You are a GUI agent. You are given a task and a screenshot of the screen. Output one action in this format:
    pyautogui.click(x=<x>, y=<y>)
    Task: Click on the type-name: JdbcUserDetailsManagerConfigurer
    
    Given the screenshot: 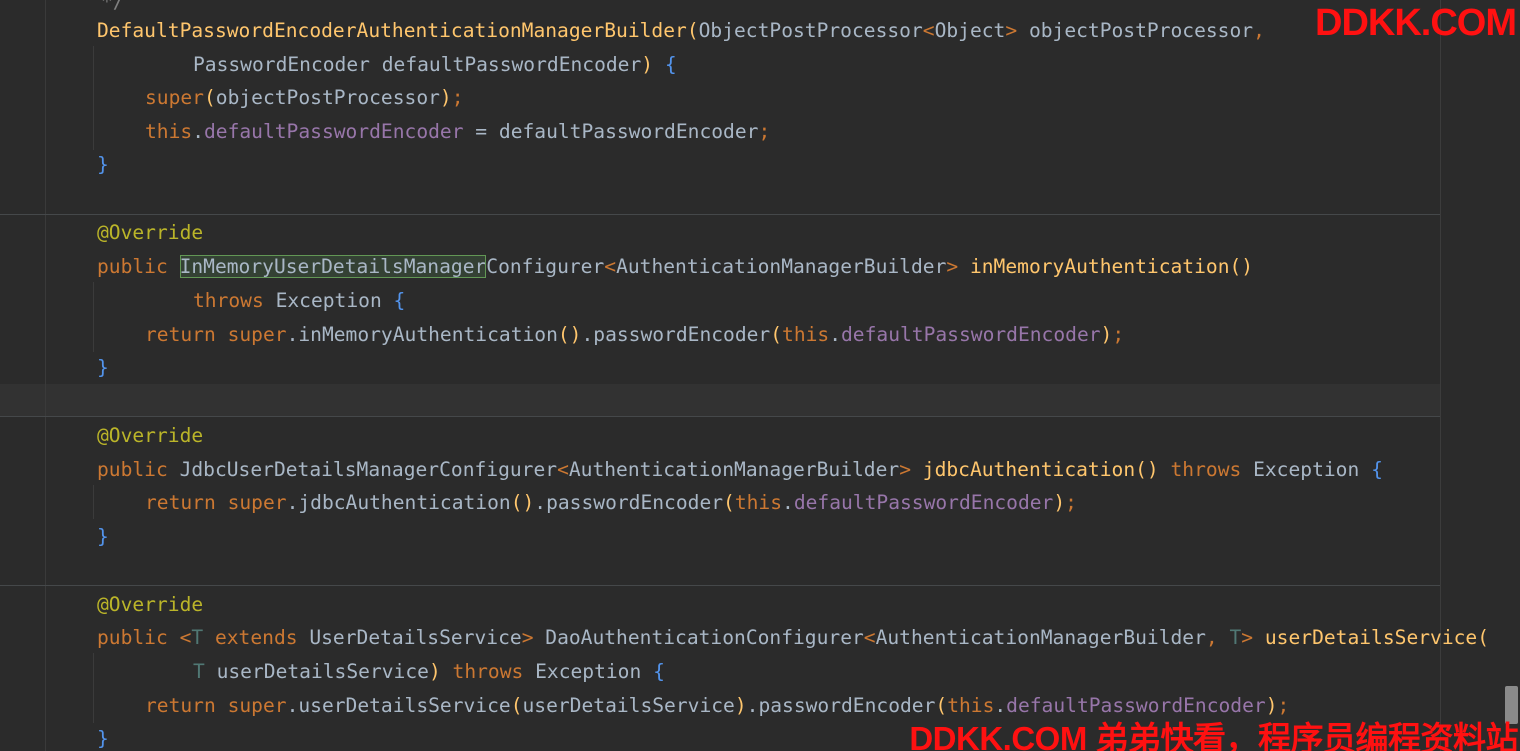 What is the action you would take?
    pyautogui.click(x=369, y=469)
    